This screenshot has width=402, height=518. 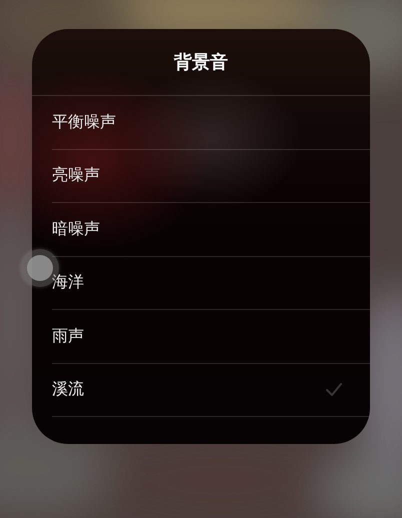 What do you see at coordinates (211, 176) in the screenshot?
I see `option-row: 亮噪声` at bounding box center [211, 176].